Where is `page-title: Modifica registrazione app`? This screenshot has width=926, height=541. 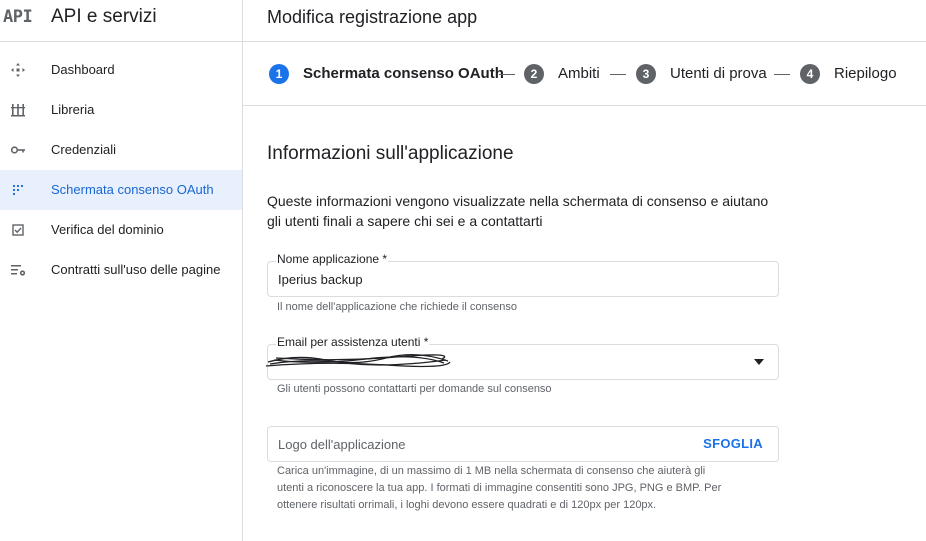
page-title: Modifica registrazione app is located at coordinates (372, 17).